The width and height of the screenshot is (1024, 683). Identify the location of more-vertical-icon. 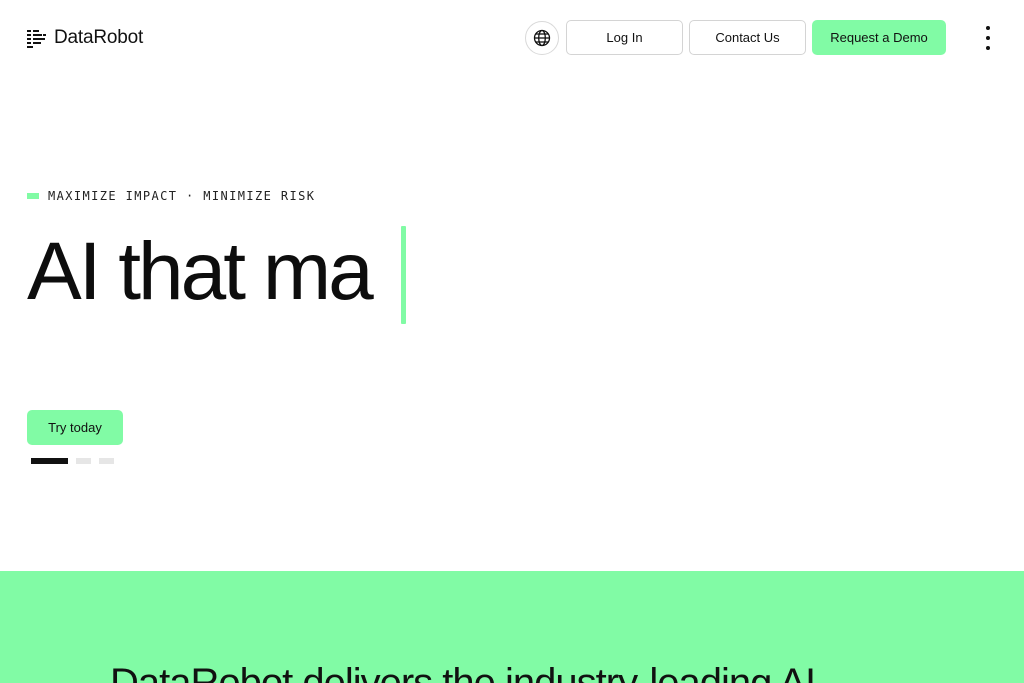
(988, 38).